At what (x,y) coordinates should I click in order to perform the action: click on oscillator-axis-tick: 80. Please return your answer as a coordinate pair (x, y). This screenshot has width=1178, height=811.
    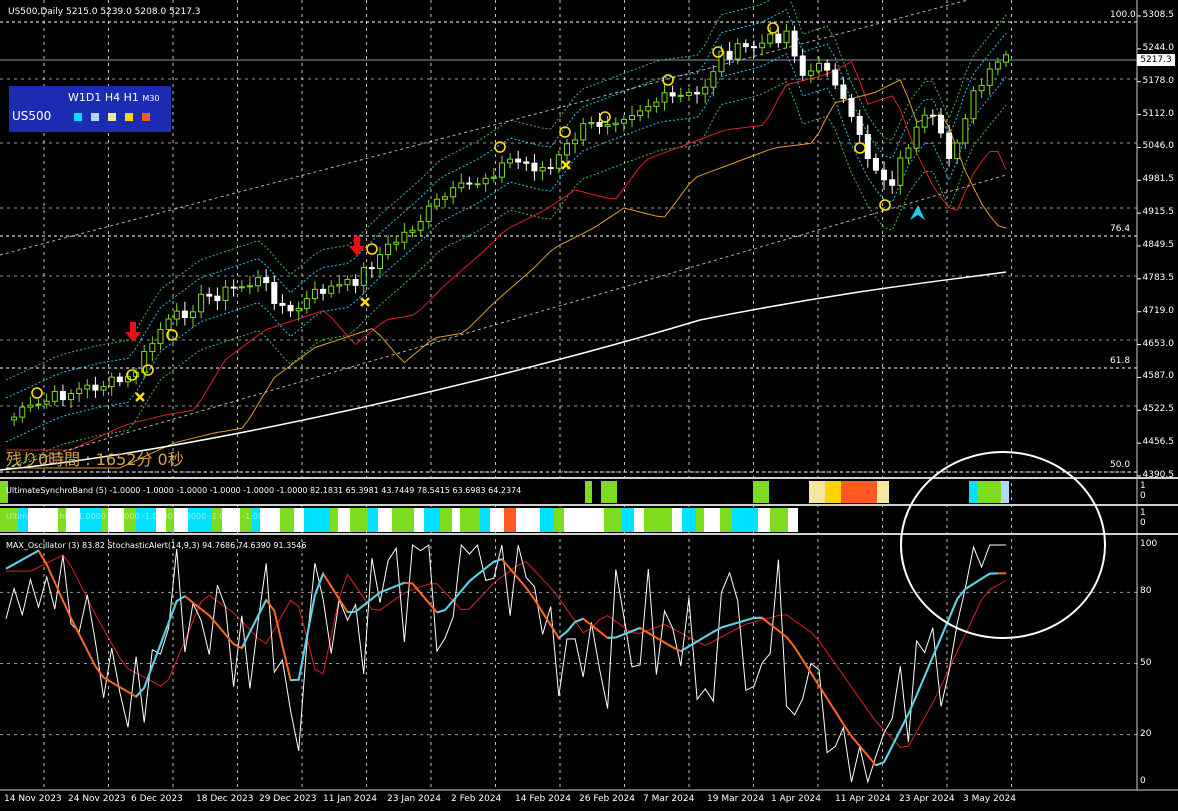
    Looking at the image, I should click on (1146, 591).